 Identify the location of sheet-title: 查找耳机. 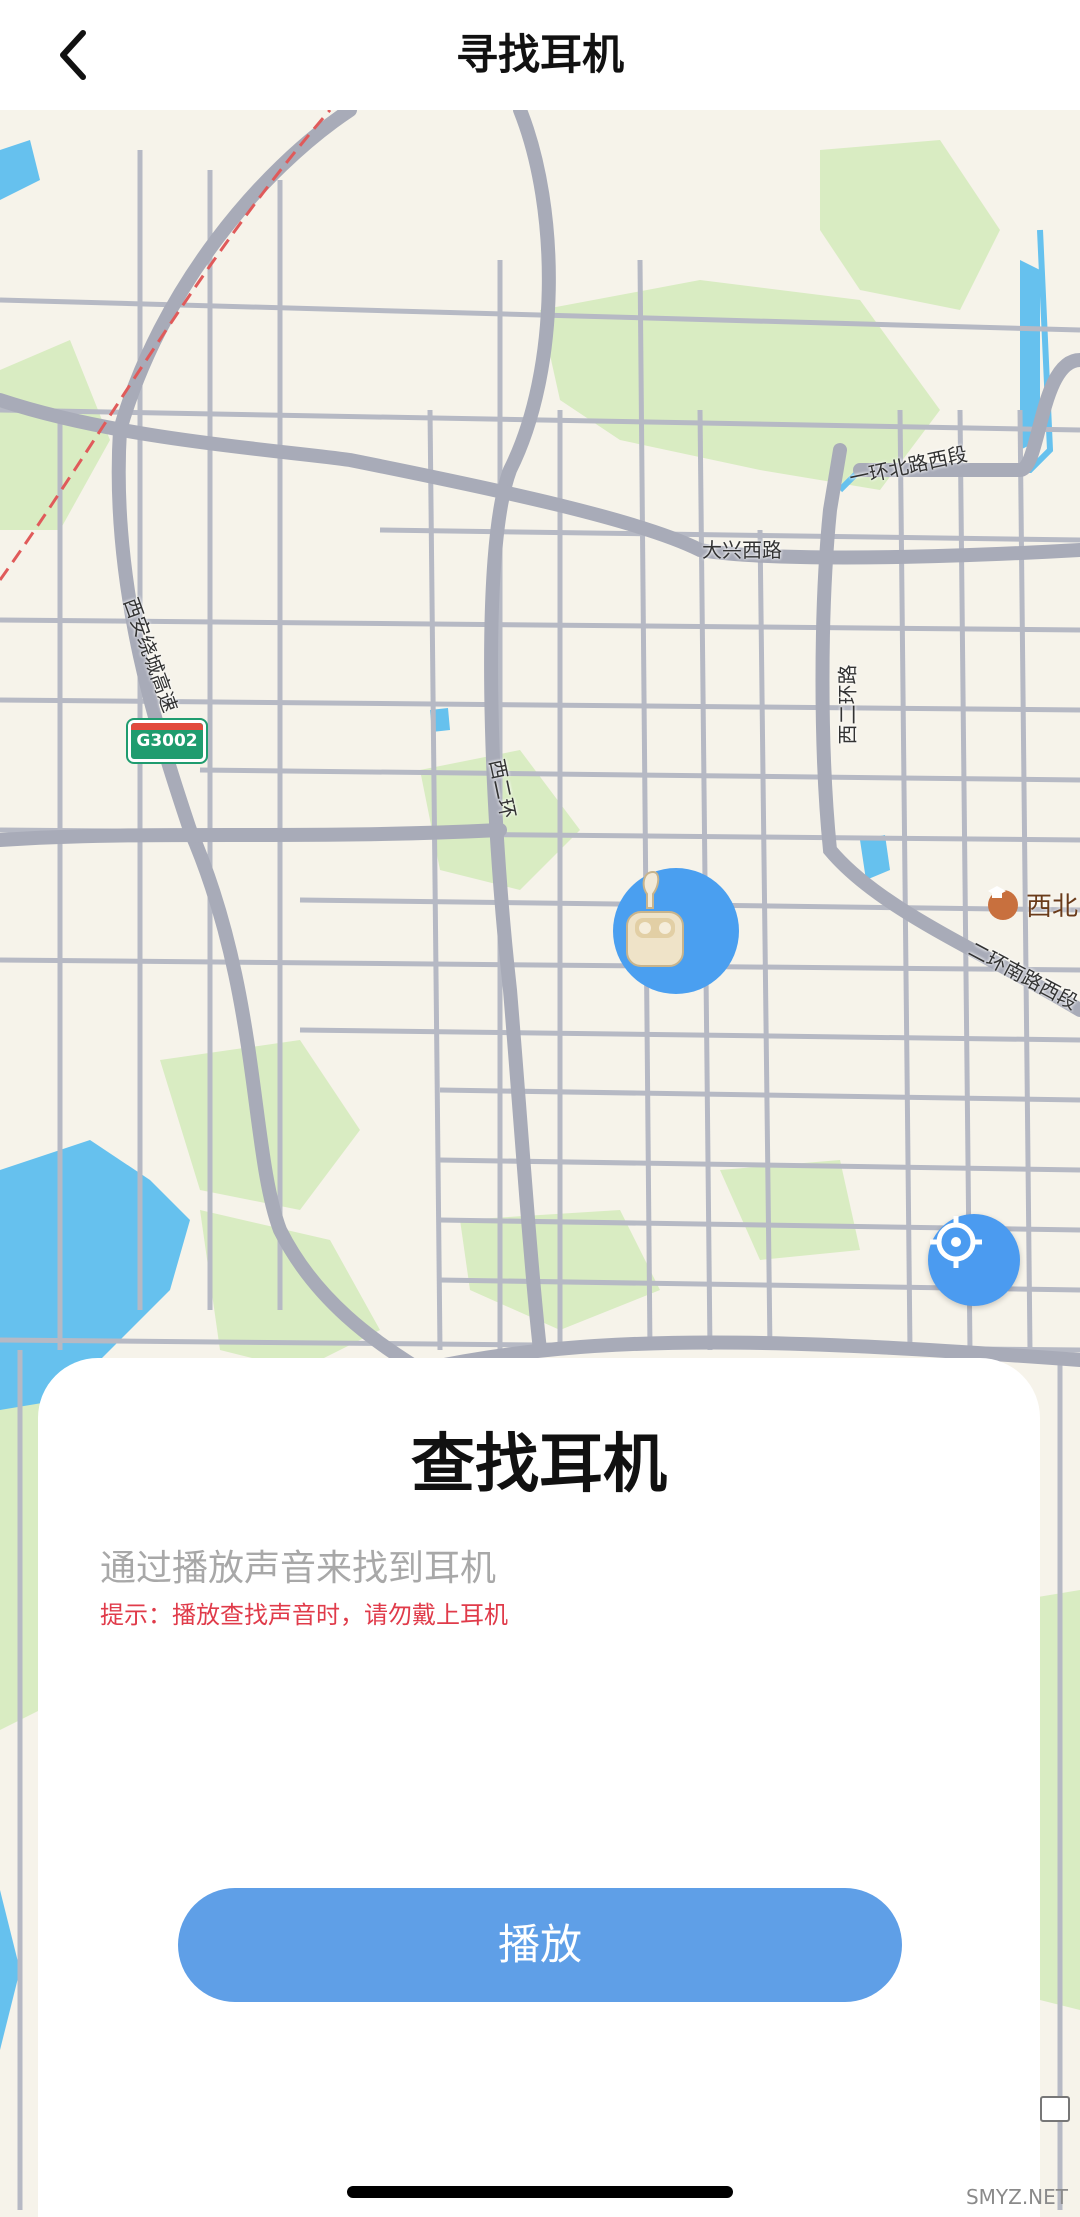
(539, 1465).